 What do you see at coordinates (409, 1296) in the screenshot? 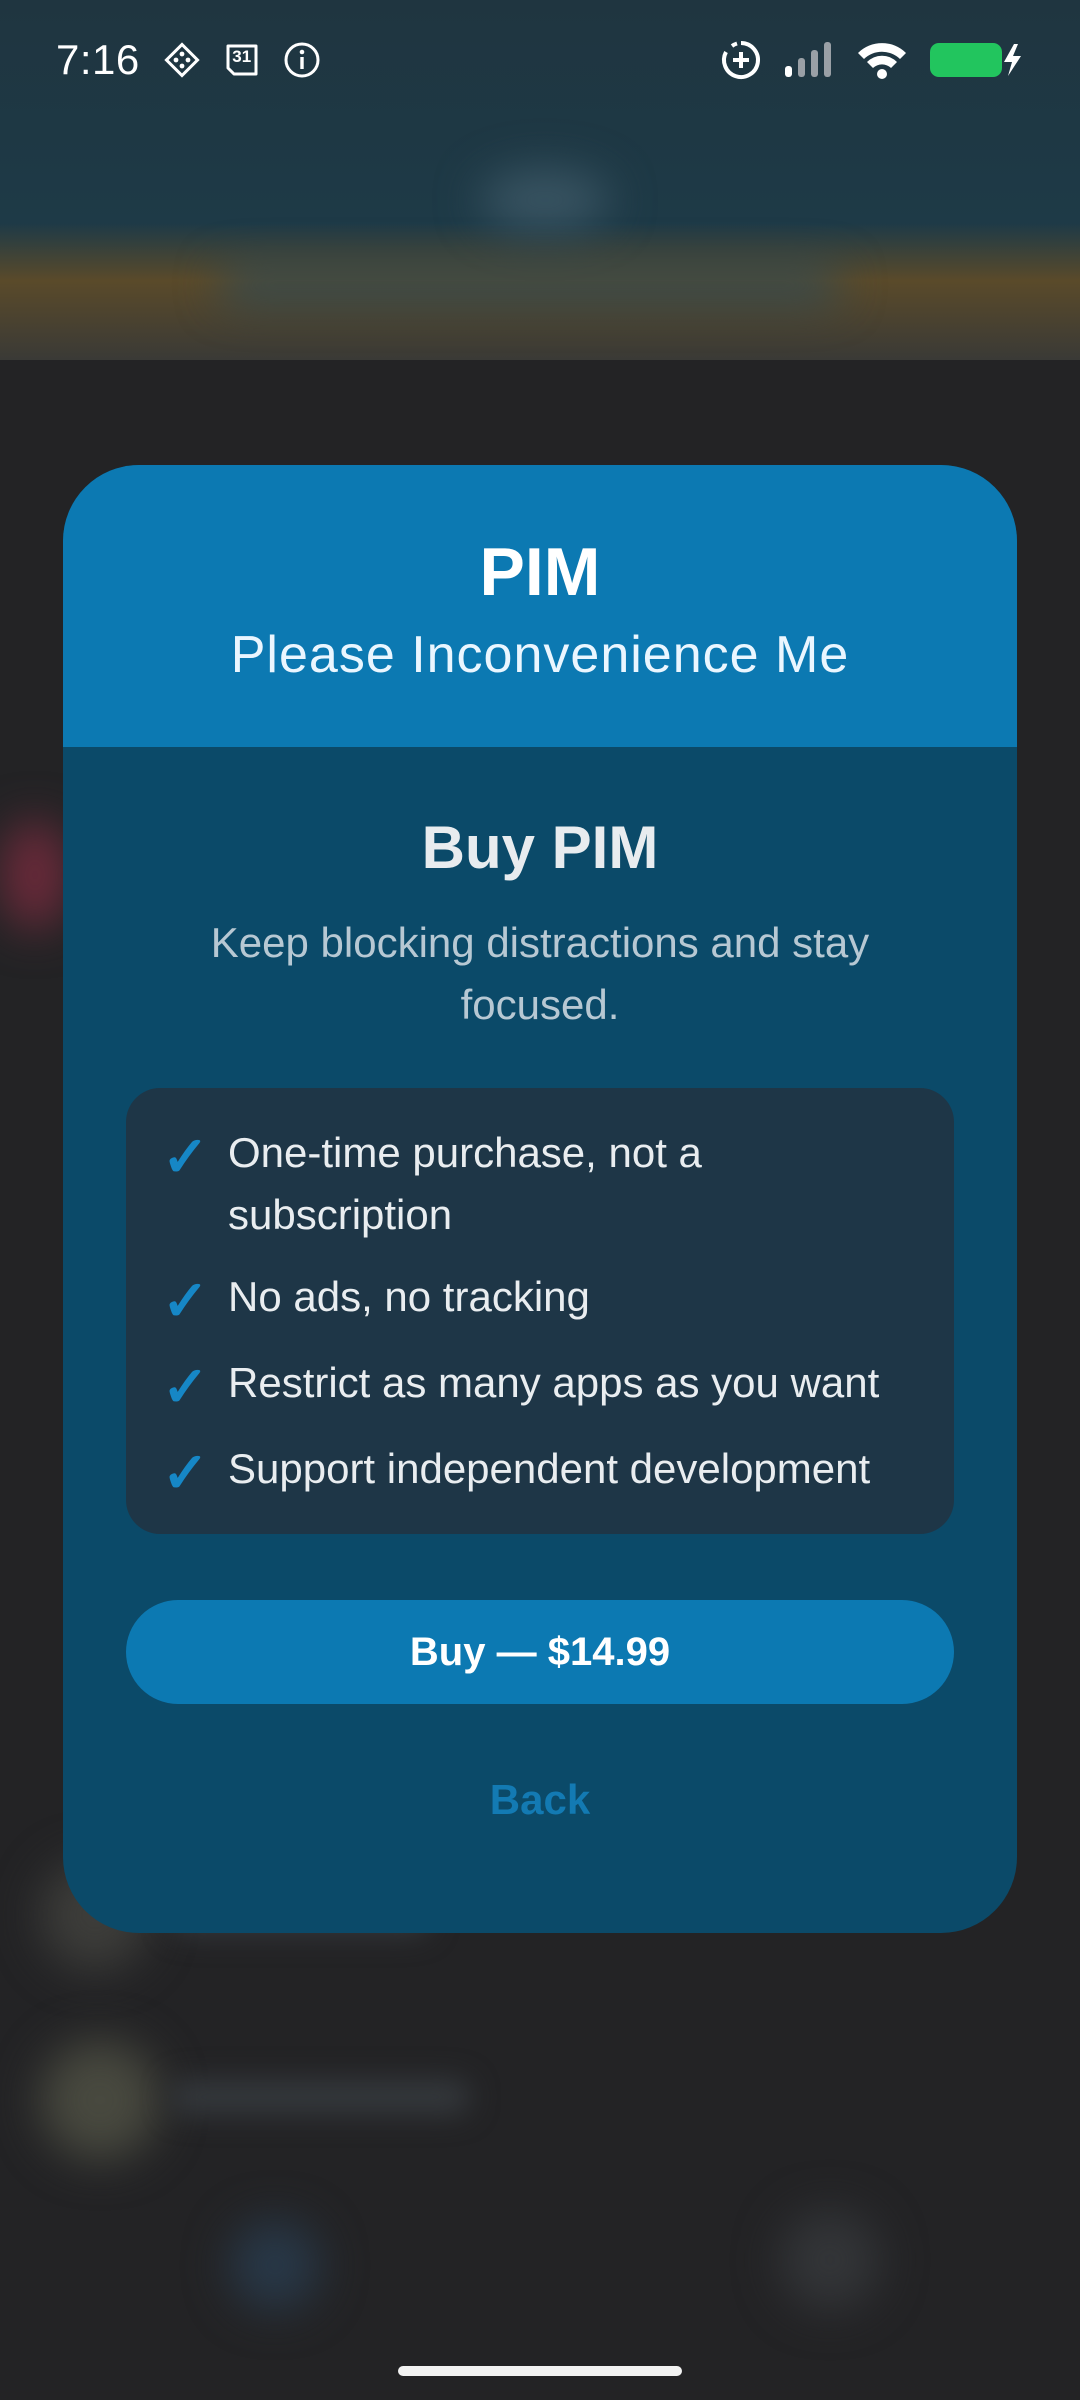
I see `feature-text: No ads, no tracking` at bounding box center [409, 1296].